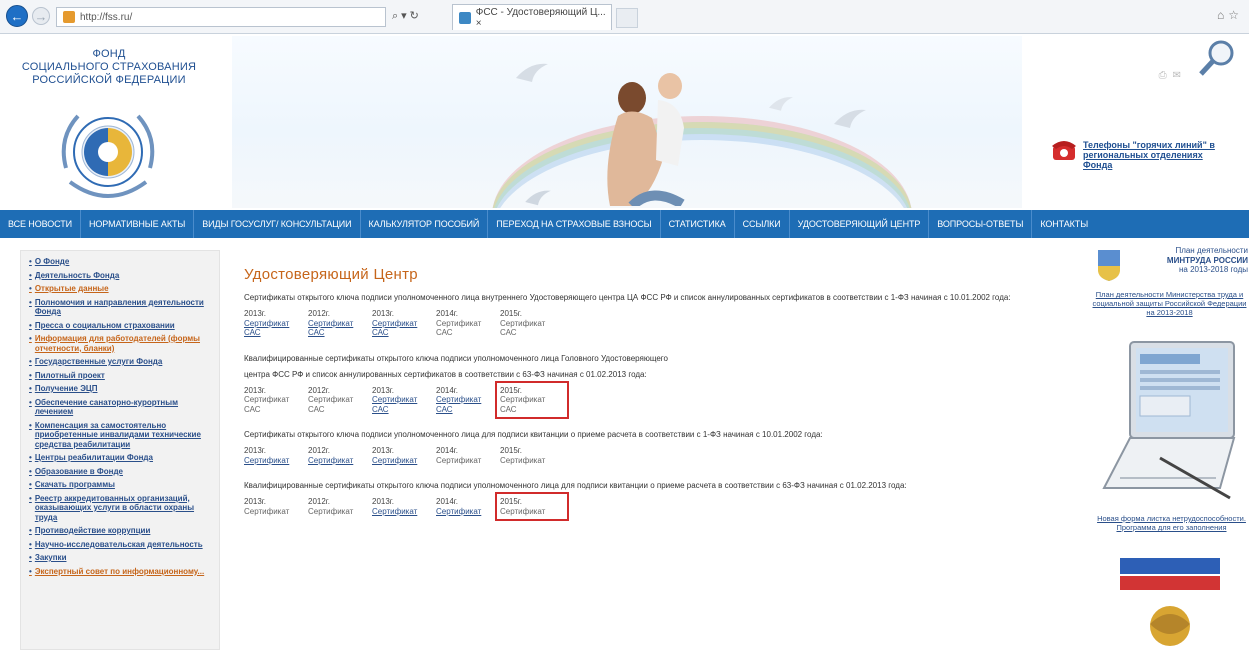 The image size is (1249, 651). What do you see at coordinates (1064, 224) in the screenshot?
I see `nav-contacts: КОНТАКТЫ` at bounding box center [1064, 224].